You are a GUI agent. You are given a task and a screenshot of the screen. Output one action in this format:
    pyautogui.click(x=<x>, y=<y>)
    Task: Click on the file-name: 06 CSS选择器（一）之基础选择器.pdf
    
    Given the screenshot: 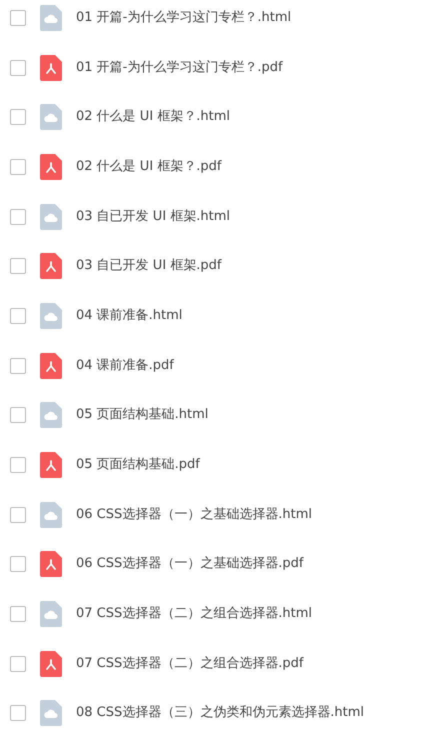 What is the action you would take?
    pyautogui.click(x=190, y=564)
    